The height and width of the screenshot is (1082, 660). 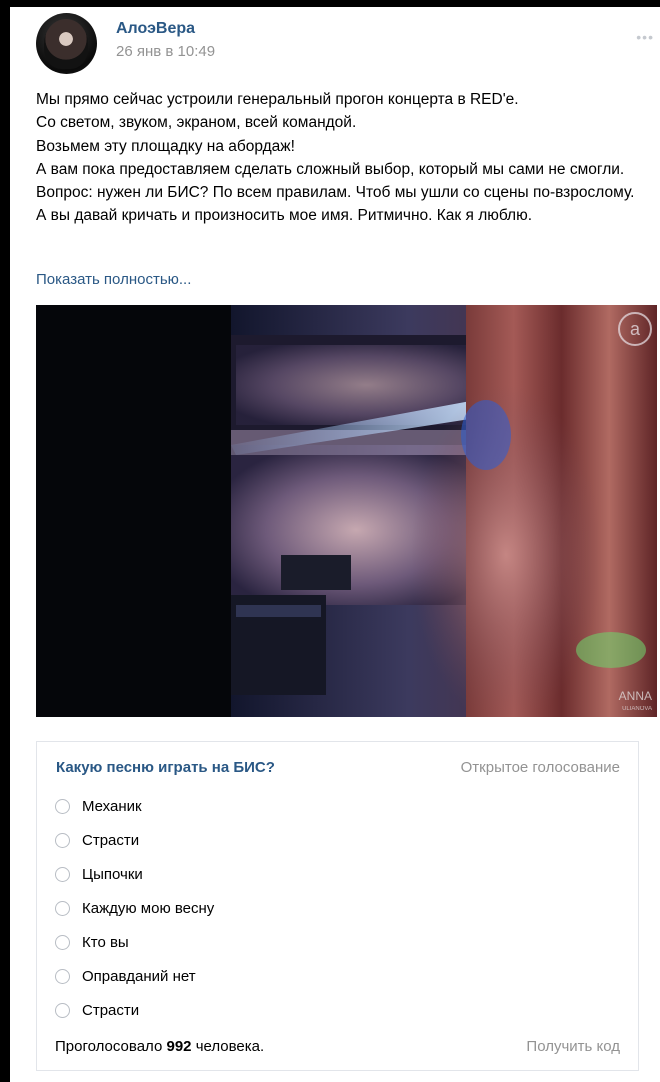 I want to click on poll-type: Открытое голосование, so click(x=540, y=767).